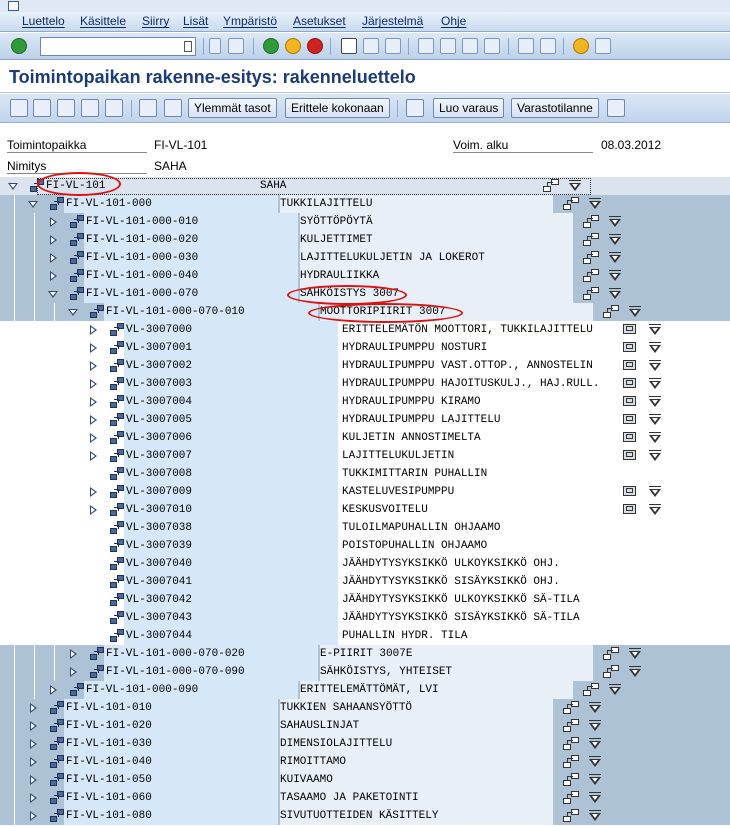 The image size is (730, 827). Describe the element at coordinates (365, 510) in the screenshot. I see `tree-row: VL-3007010 KESKUSVOITELU` at that location.